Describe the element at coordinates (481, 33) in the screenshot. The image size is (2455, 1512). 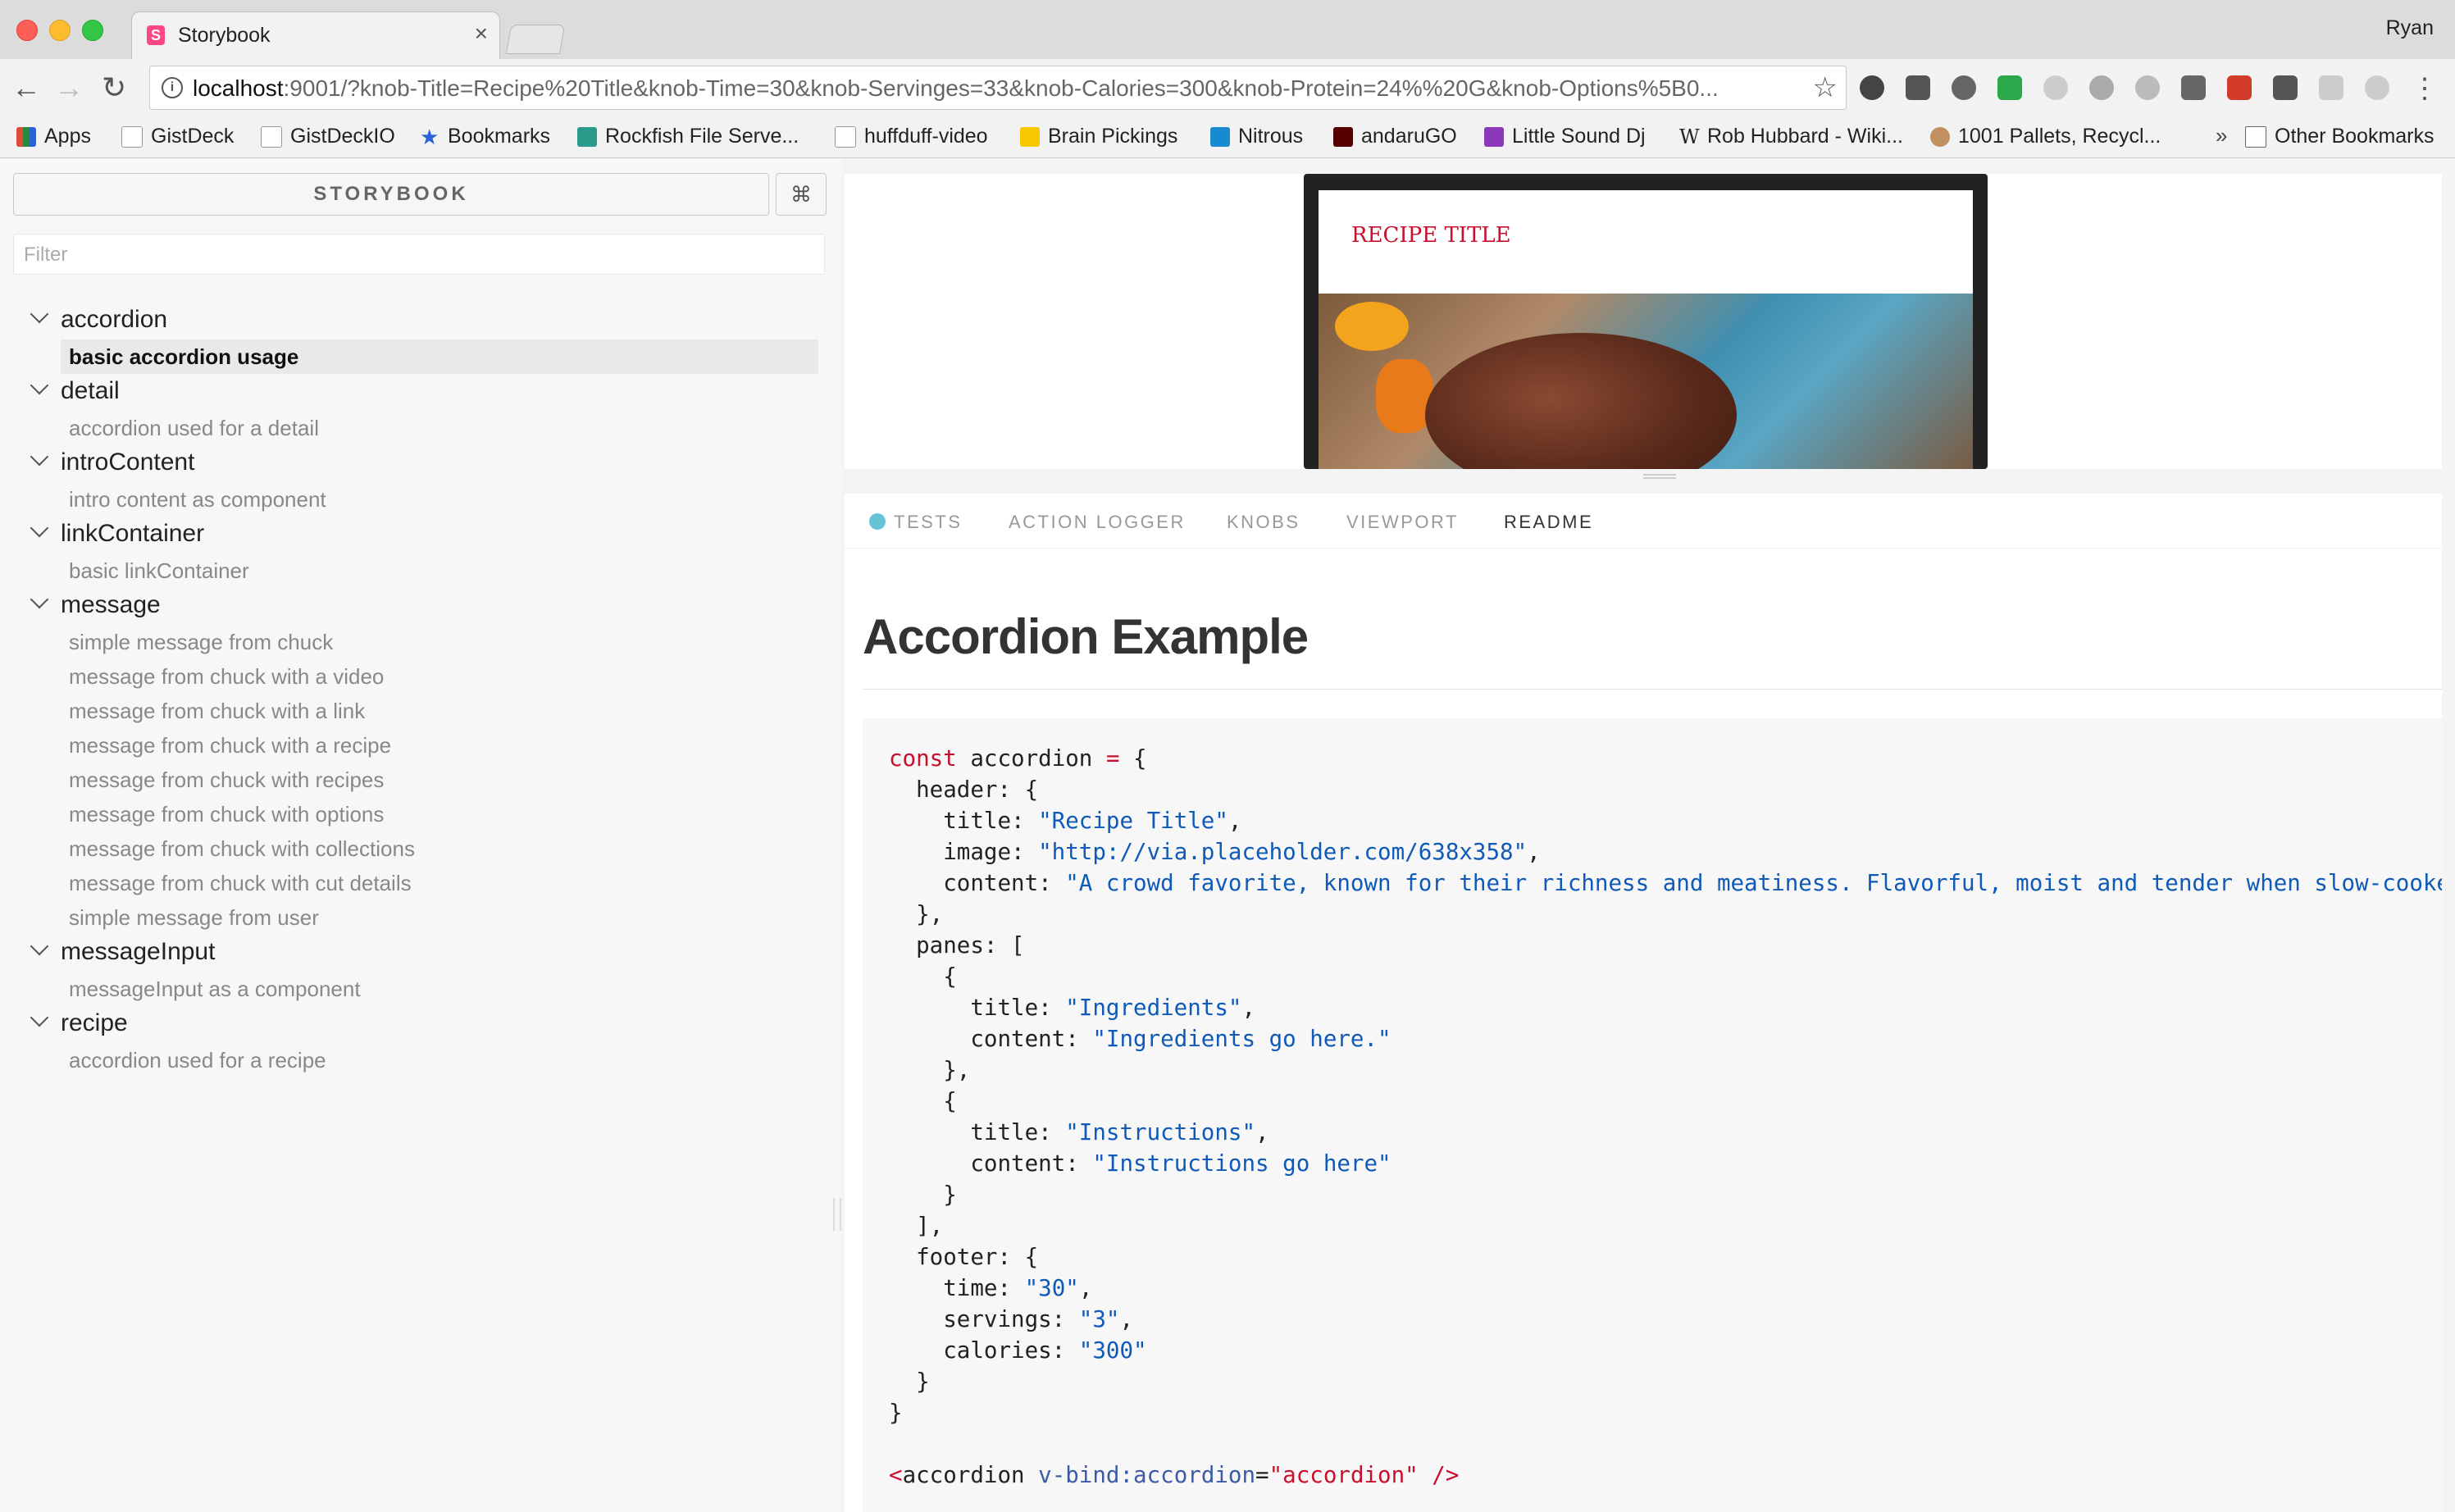
I see `tab-close-icon: ×` at that location.